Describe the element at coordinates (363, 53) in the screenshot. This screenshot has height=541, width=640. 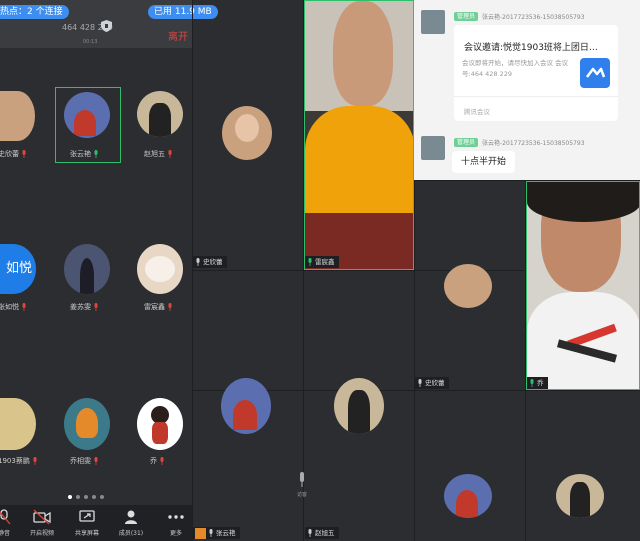
I see `video-face` at that location.